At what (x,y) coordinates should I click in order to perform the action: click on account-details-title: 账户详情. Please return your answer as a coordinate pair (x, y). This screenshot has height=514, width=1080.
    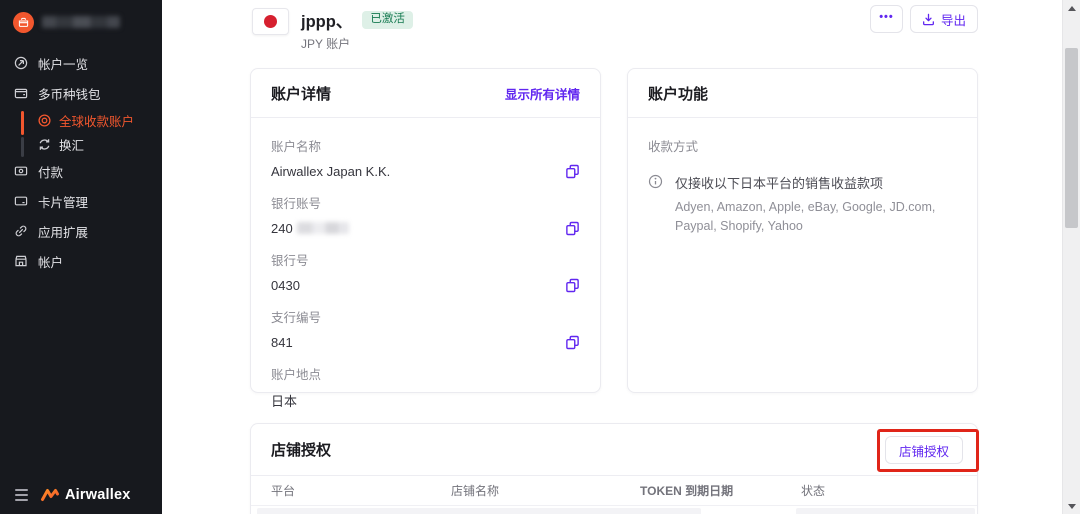
    Looking at the image, I should click on (301, 94).